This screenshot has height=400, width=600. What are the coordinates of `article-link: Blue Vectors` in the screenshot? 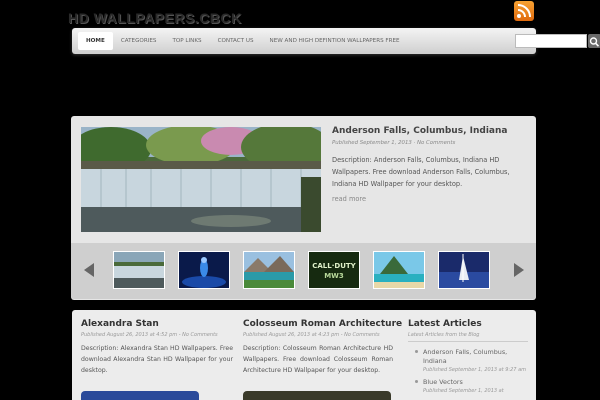 It's located at (475, 382).